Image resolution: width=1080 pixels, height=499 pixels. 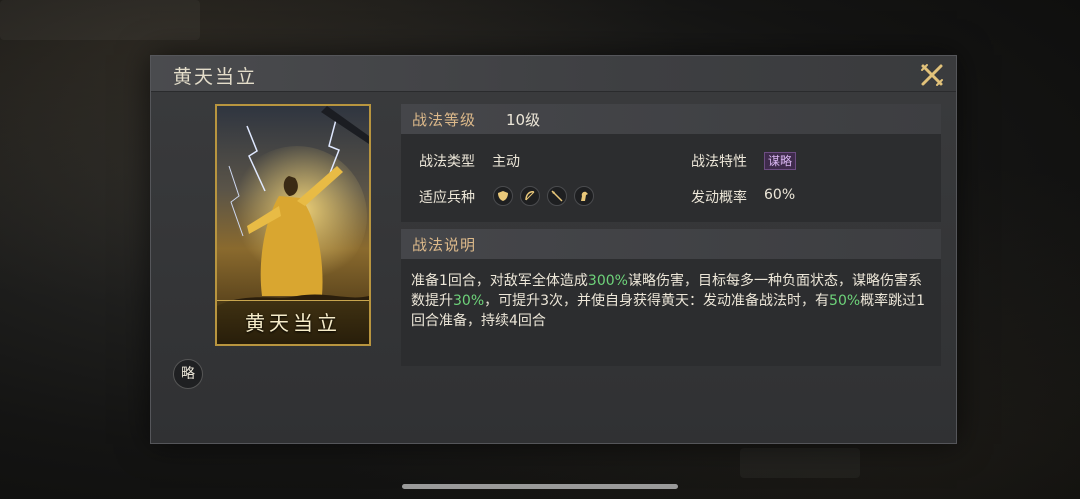 I want to click on horse-icon, so click(x=584, y=196).